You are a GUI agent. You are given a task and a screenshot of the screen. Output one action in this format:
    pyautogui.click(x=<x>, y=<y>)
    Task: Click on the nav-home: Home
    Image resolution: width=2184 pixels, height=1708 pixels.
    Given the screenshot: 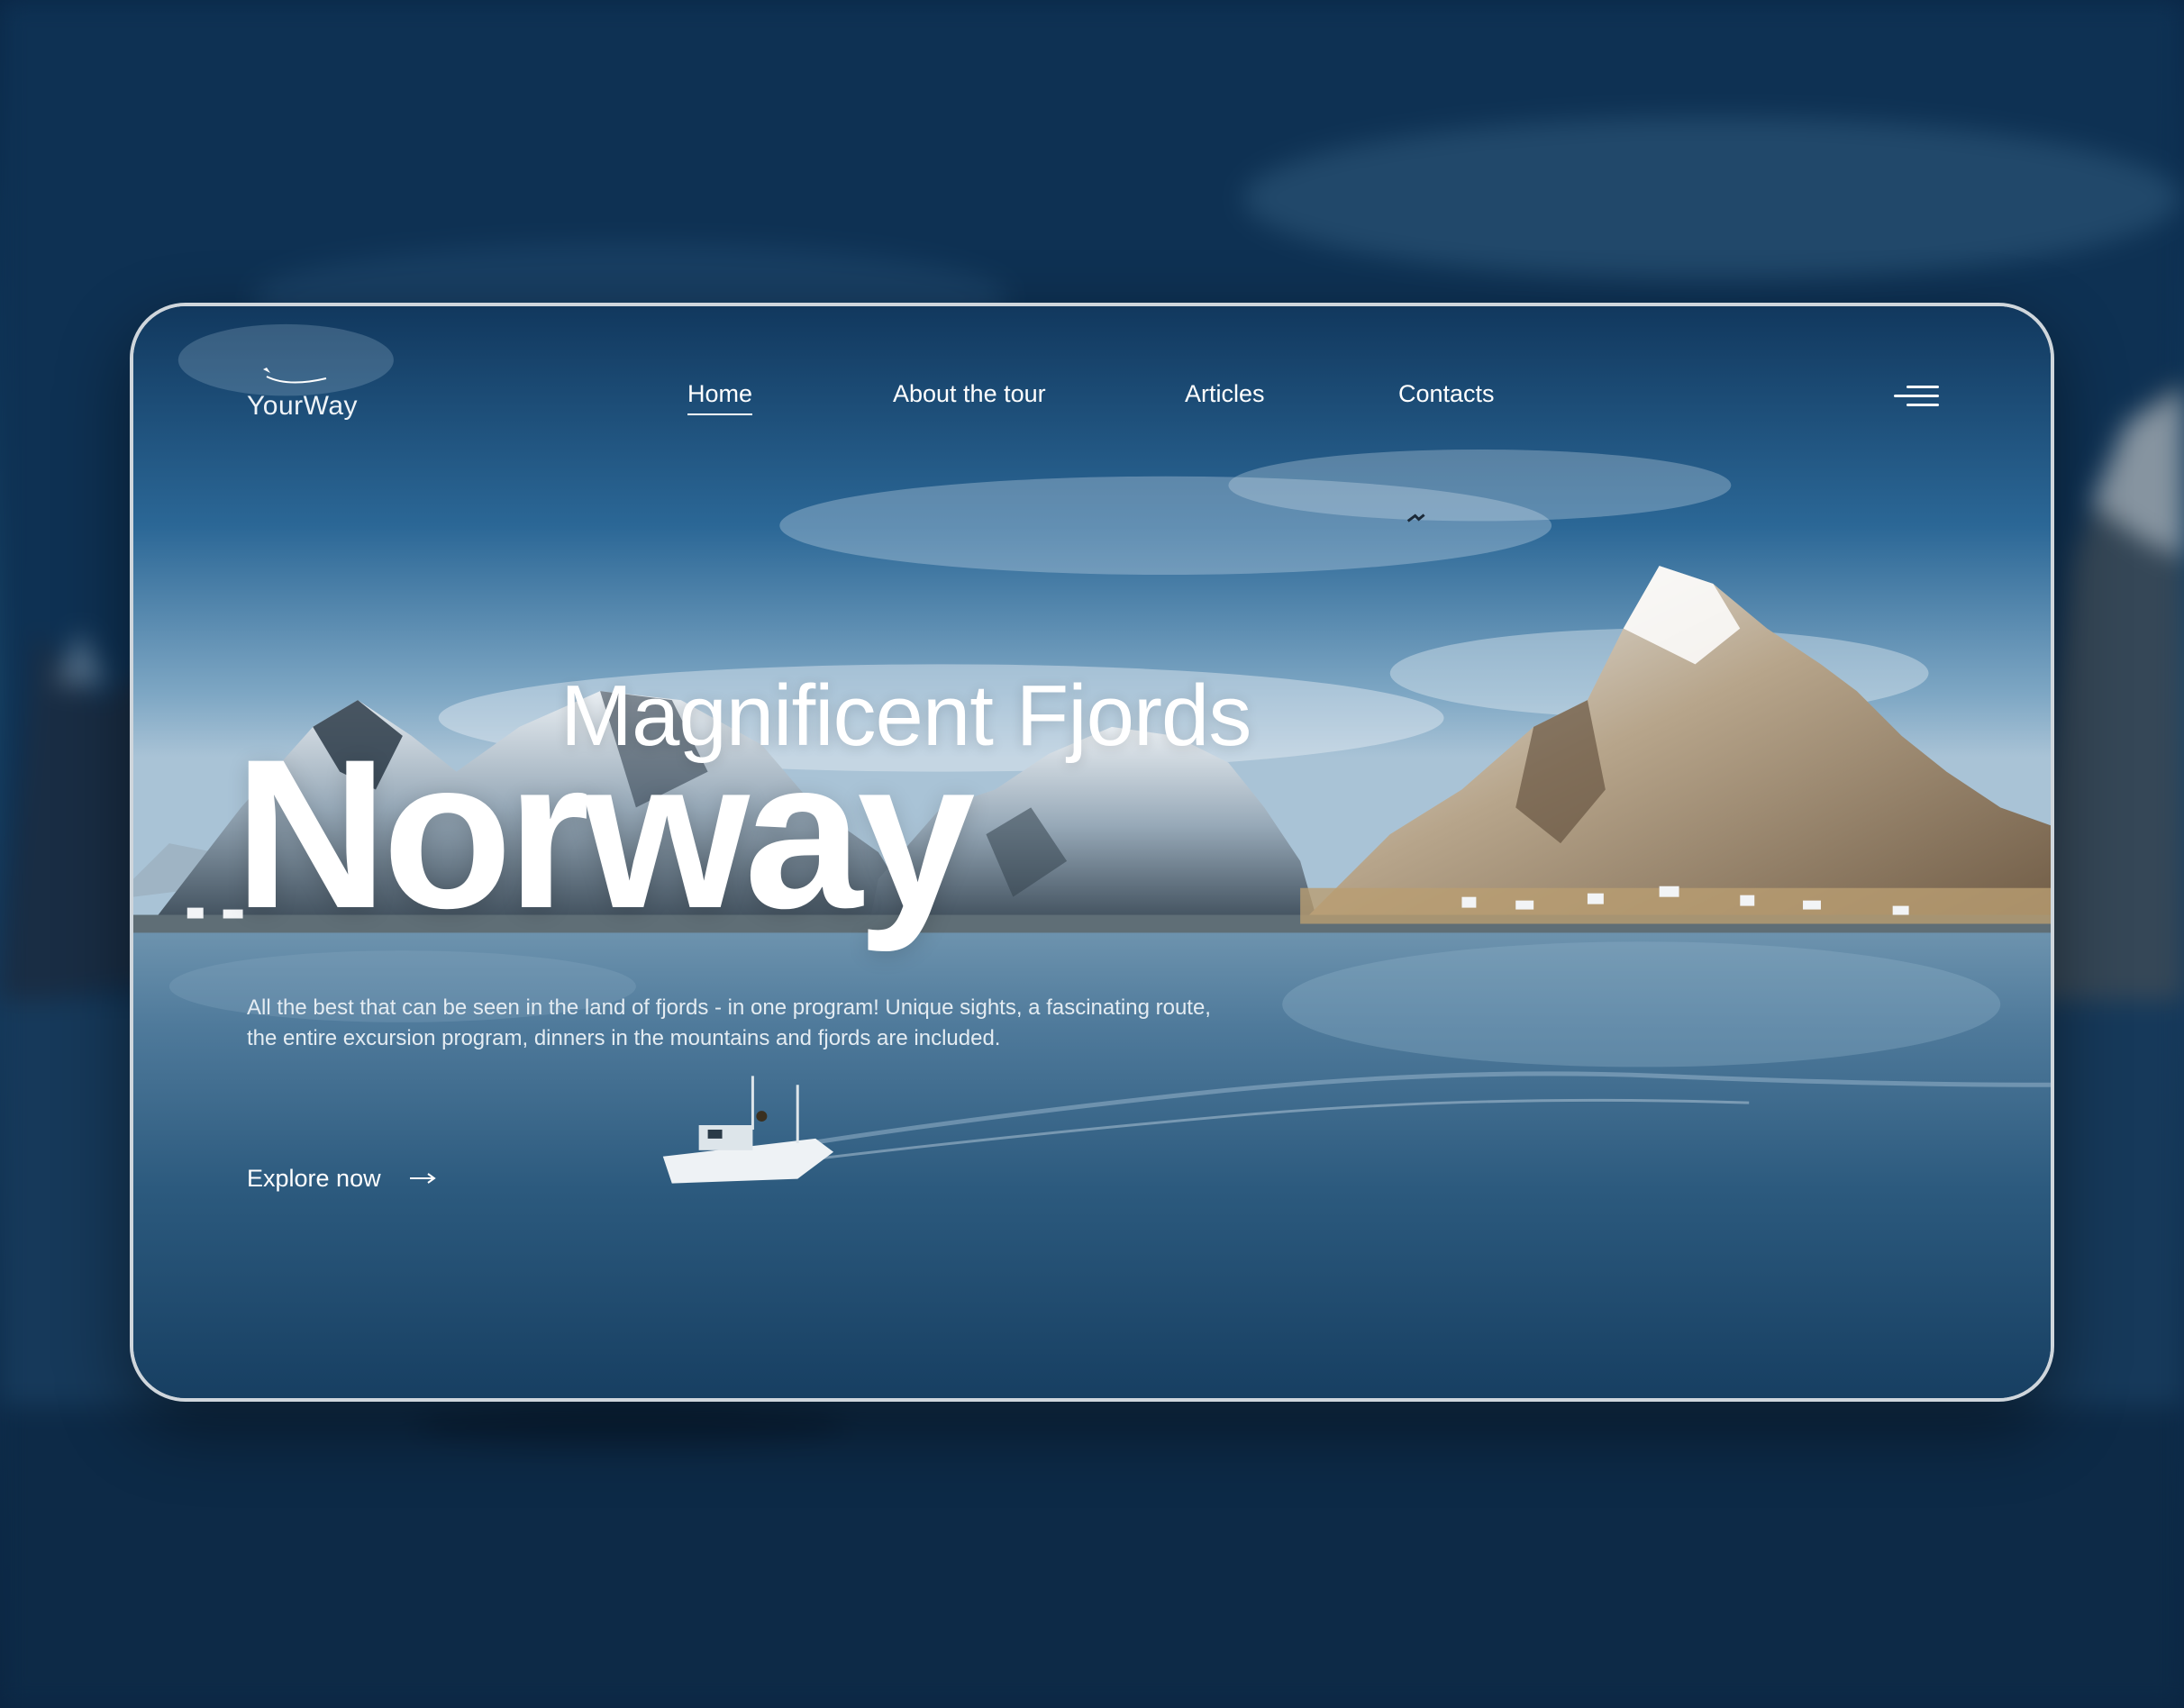 What is the action you would take?
    pyautogui.click(x=720, y=397)
    